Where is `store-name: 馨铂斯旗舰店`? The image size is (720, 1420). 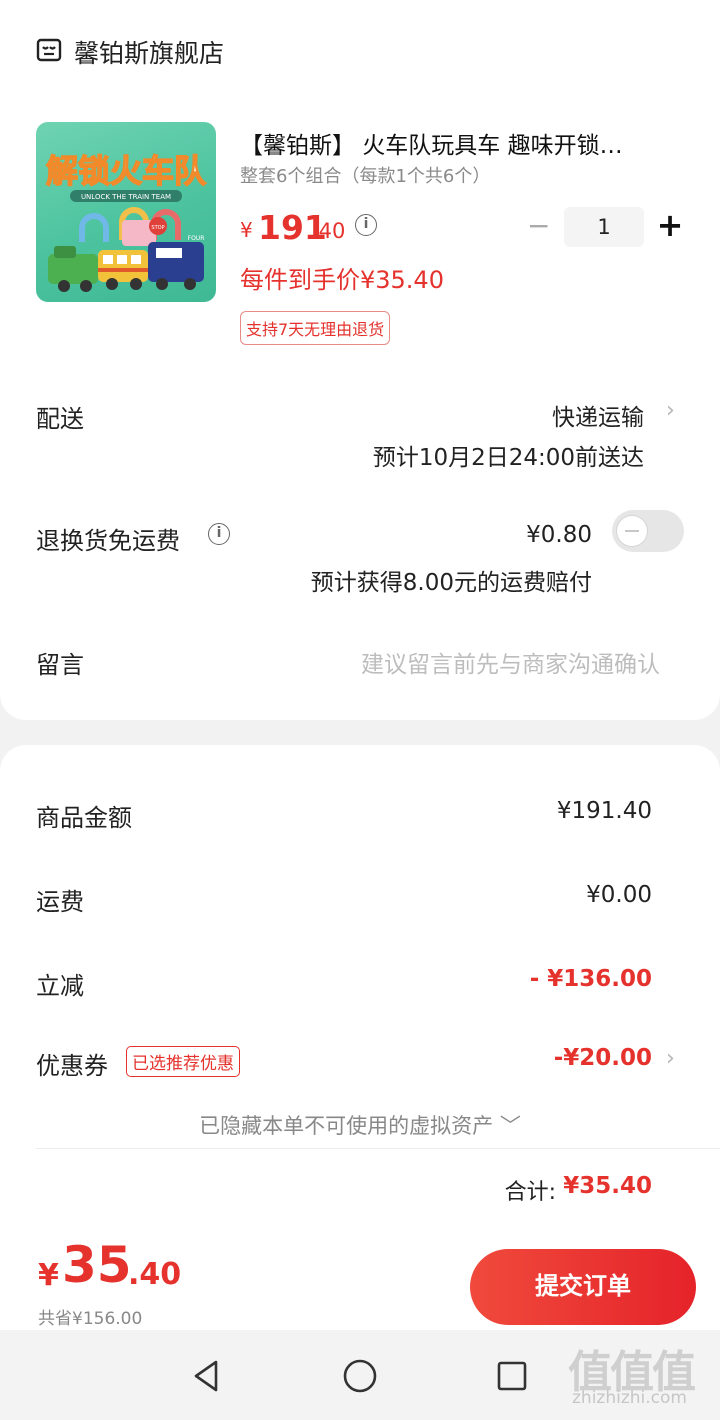
store-name: 馨铂斯旗舰店 is located at coordinates (149, 52).